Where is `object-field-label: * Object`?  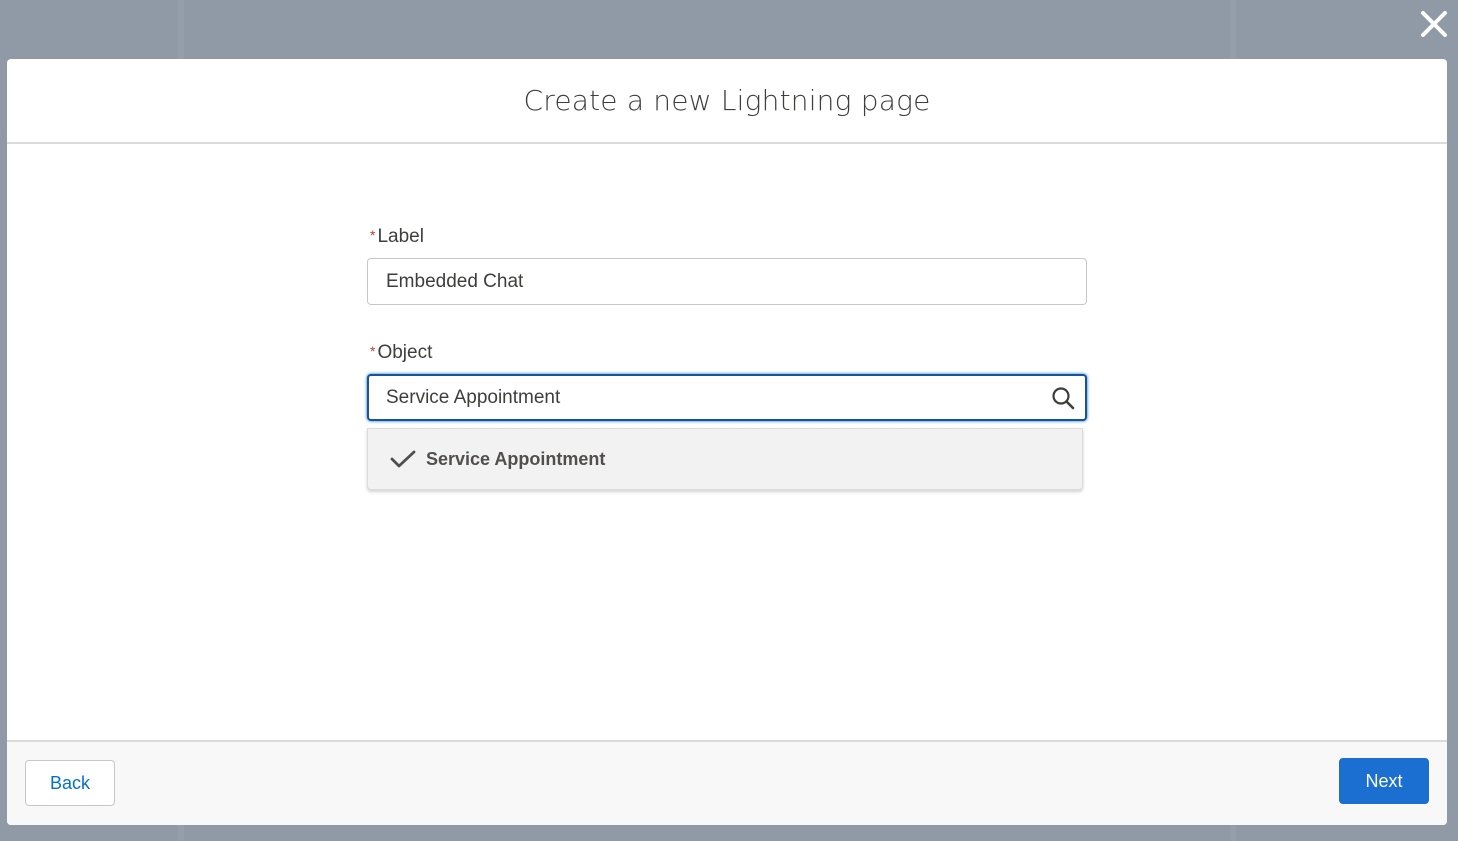
object-field-label: * Object is located at coordinates (727, 353).